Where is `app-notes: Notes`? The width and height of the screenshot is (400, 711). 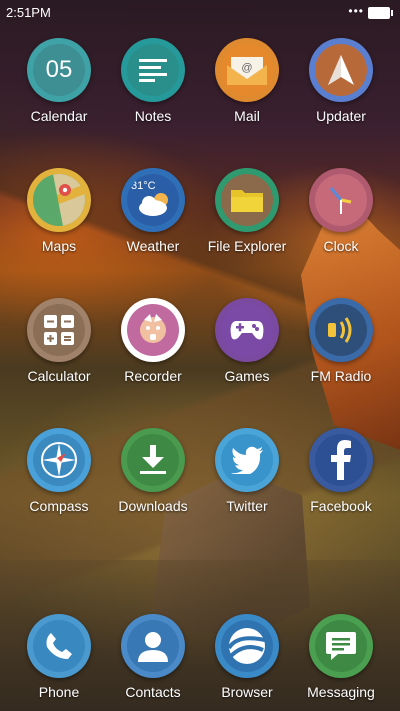 app-notes: Notes is located at coordinates (153, 81).